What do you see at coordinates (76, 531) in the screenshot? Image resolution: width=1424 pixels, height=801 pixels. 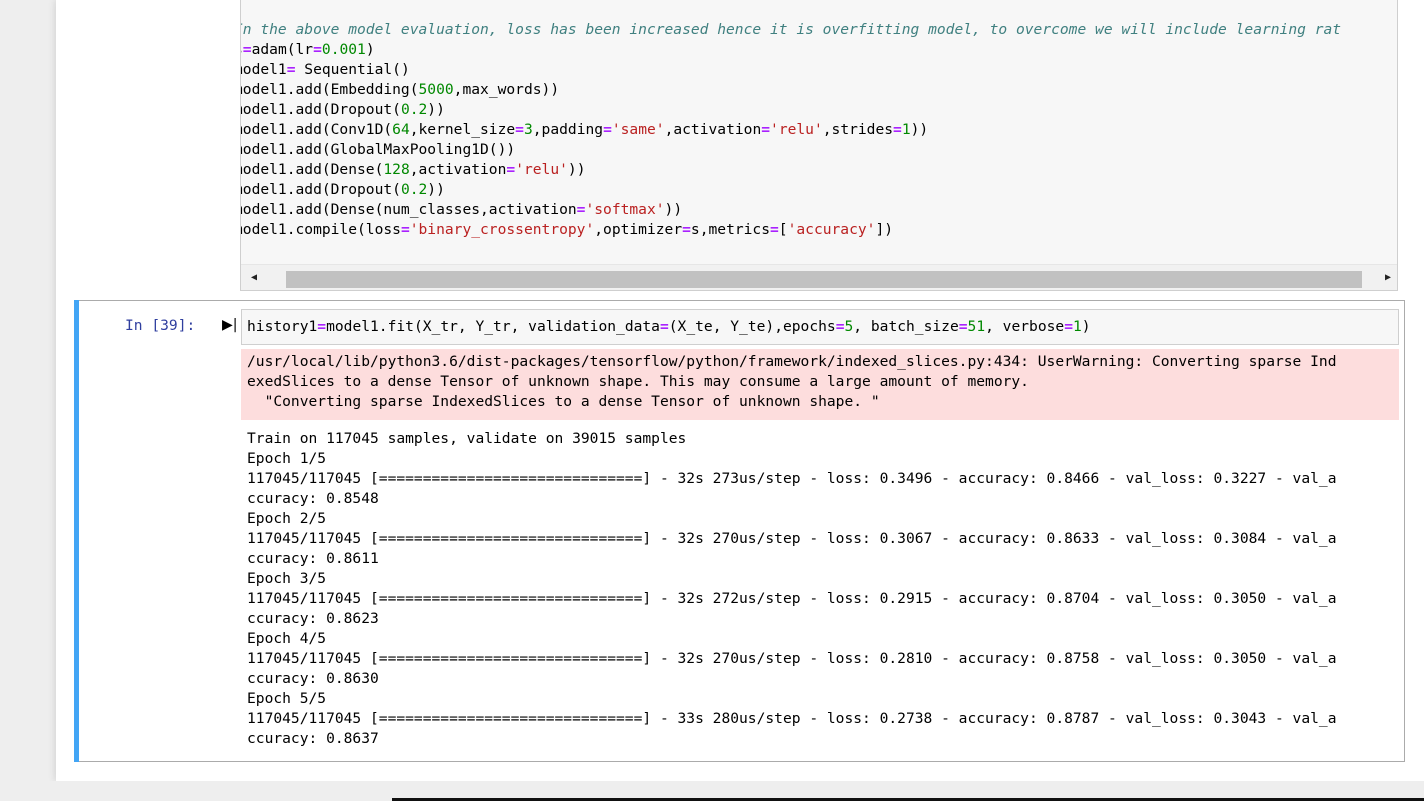 I see `selected-cell-indicator` at bounding box center [76, 531].